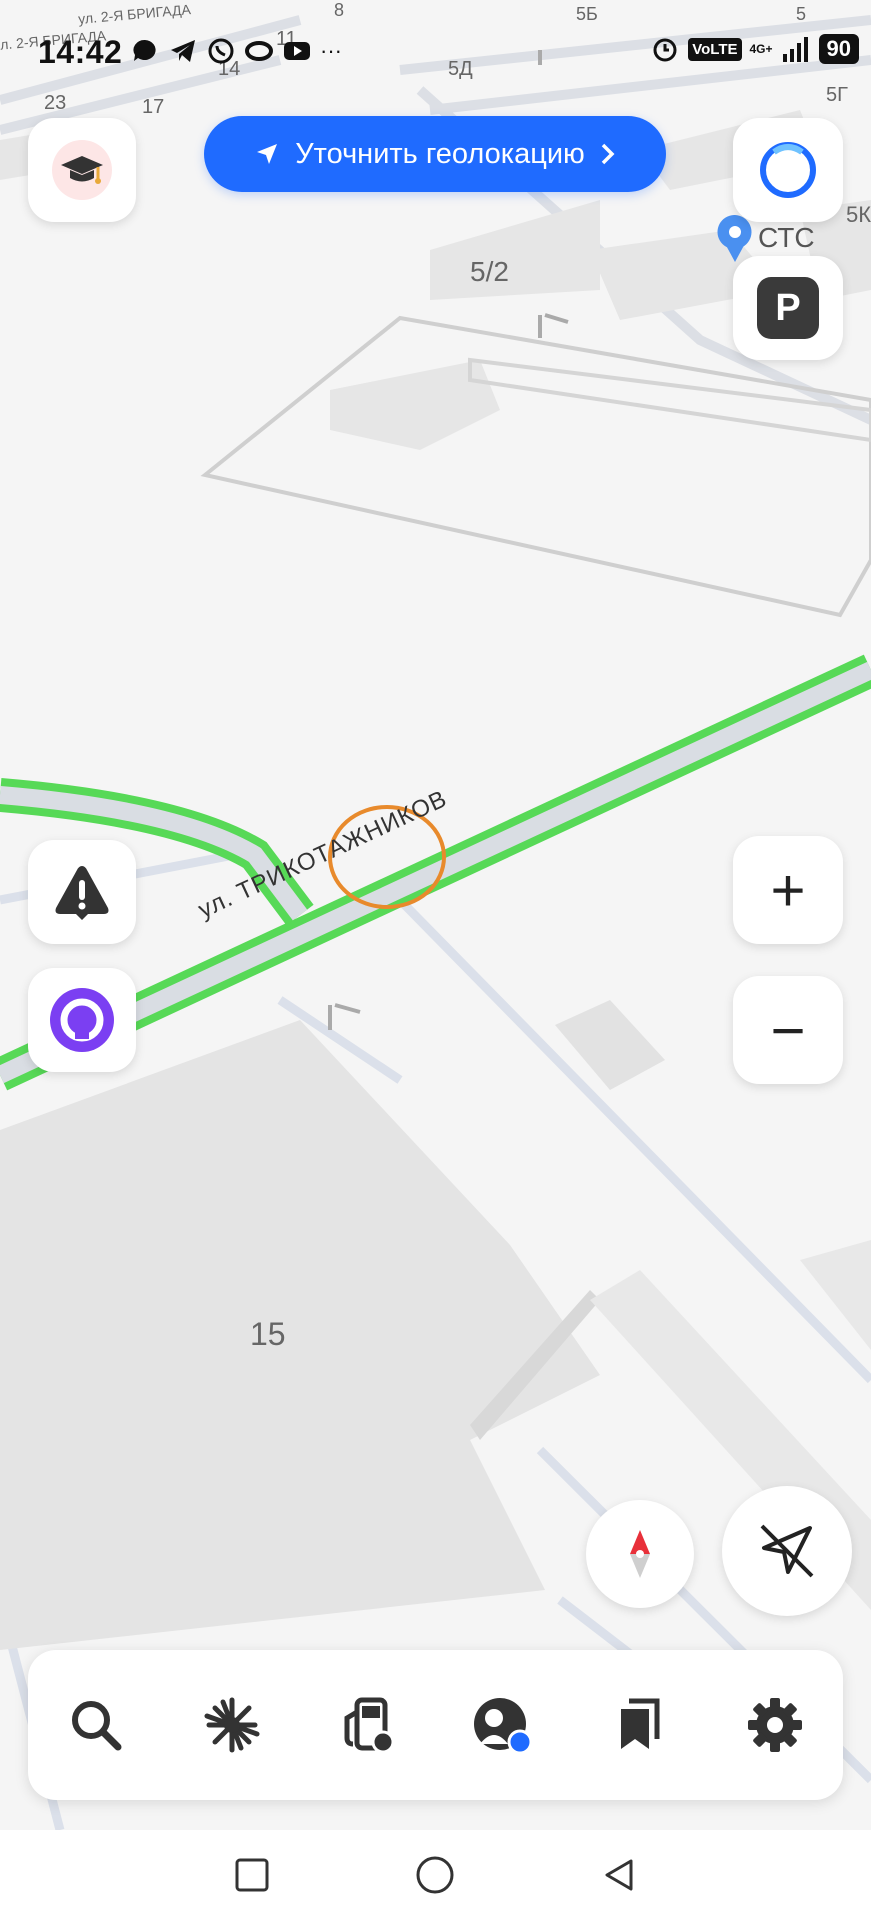 This screenshot has width=871, height=1920. Describe the element at coordinates (268, 1334) in the screenshot. I see `building-label: 15` at that location.